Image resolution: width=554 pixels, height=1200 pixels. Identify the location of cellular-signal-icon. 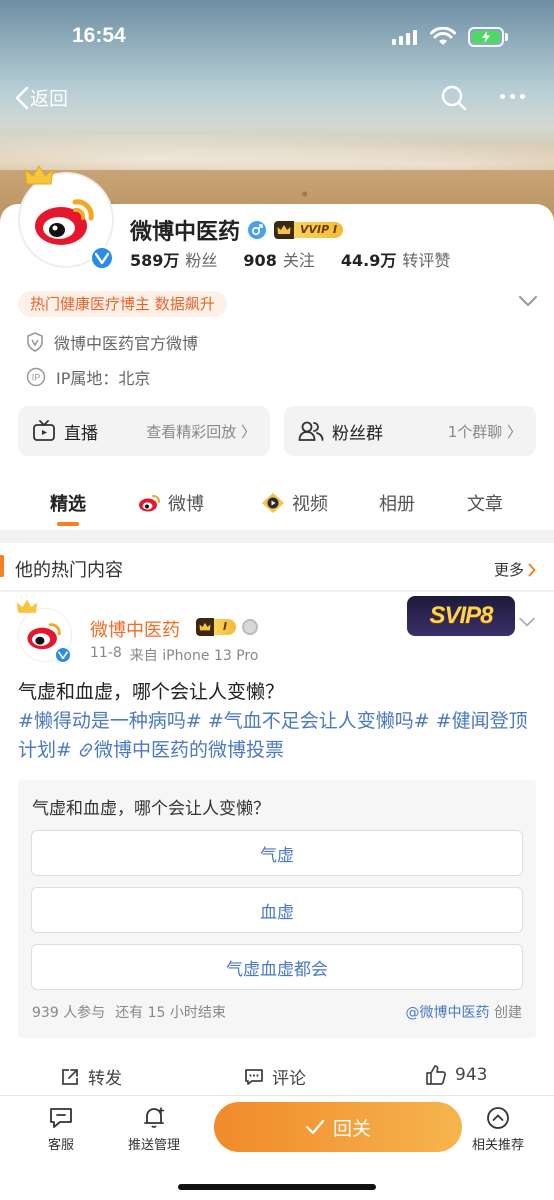
(406, 37).